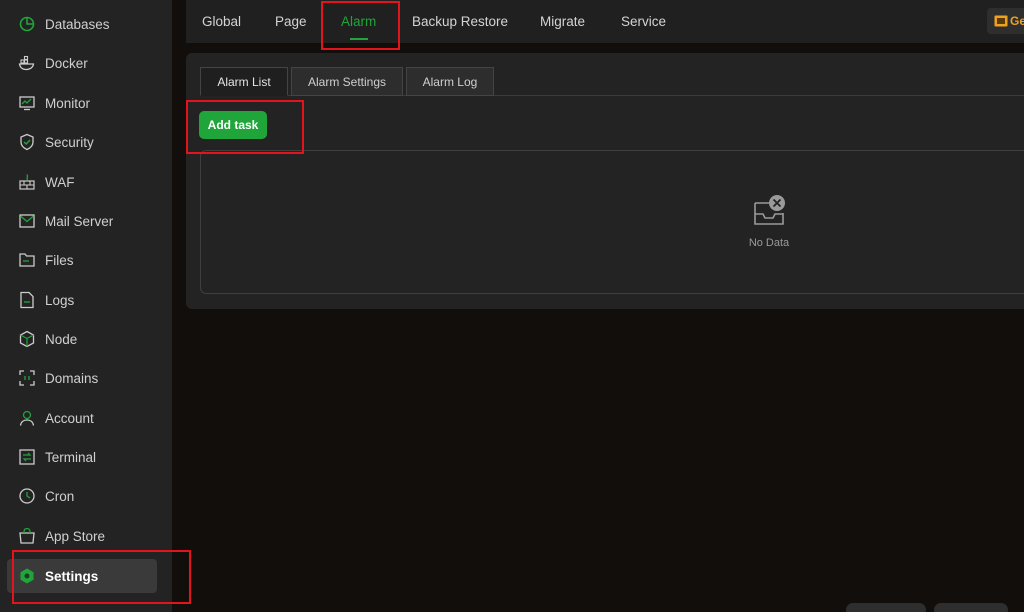  What do you see at coordinates (75, 536) in the screenshot?
I see `sidebar-item-label: App Store` at bounding box center [75, 536].